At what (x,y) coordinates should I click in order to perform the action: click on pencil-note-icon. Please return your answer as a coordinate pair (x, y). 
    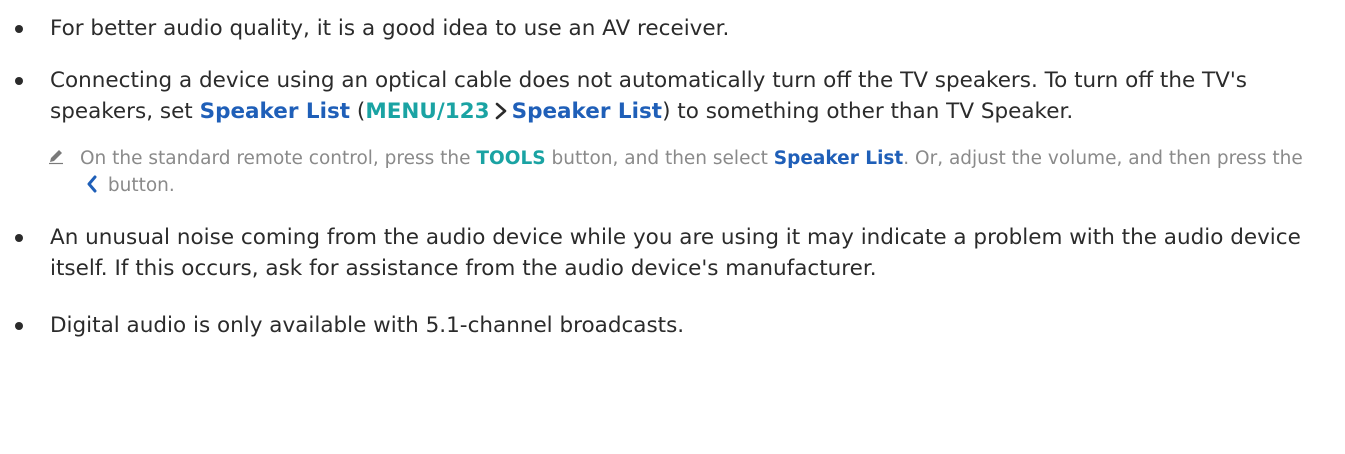
    Looking at the image, I should click on (56, 157).